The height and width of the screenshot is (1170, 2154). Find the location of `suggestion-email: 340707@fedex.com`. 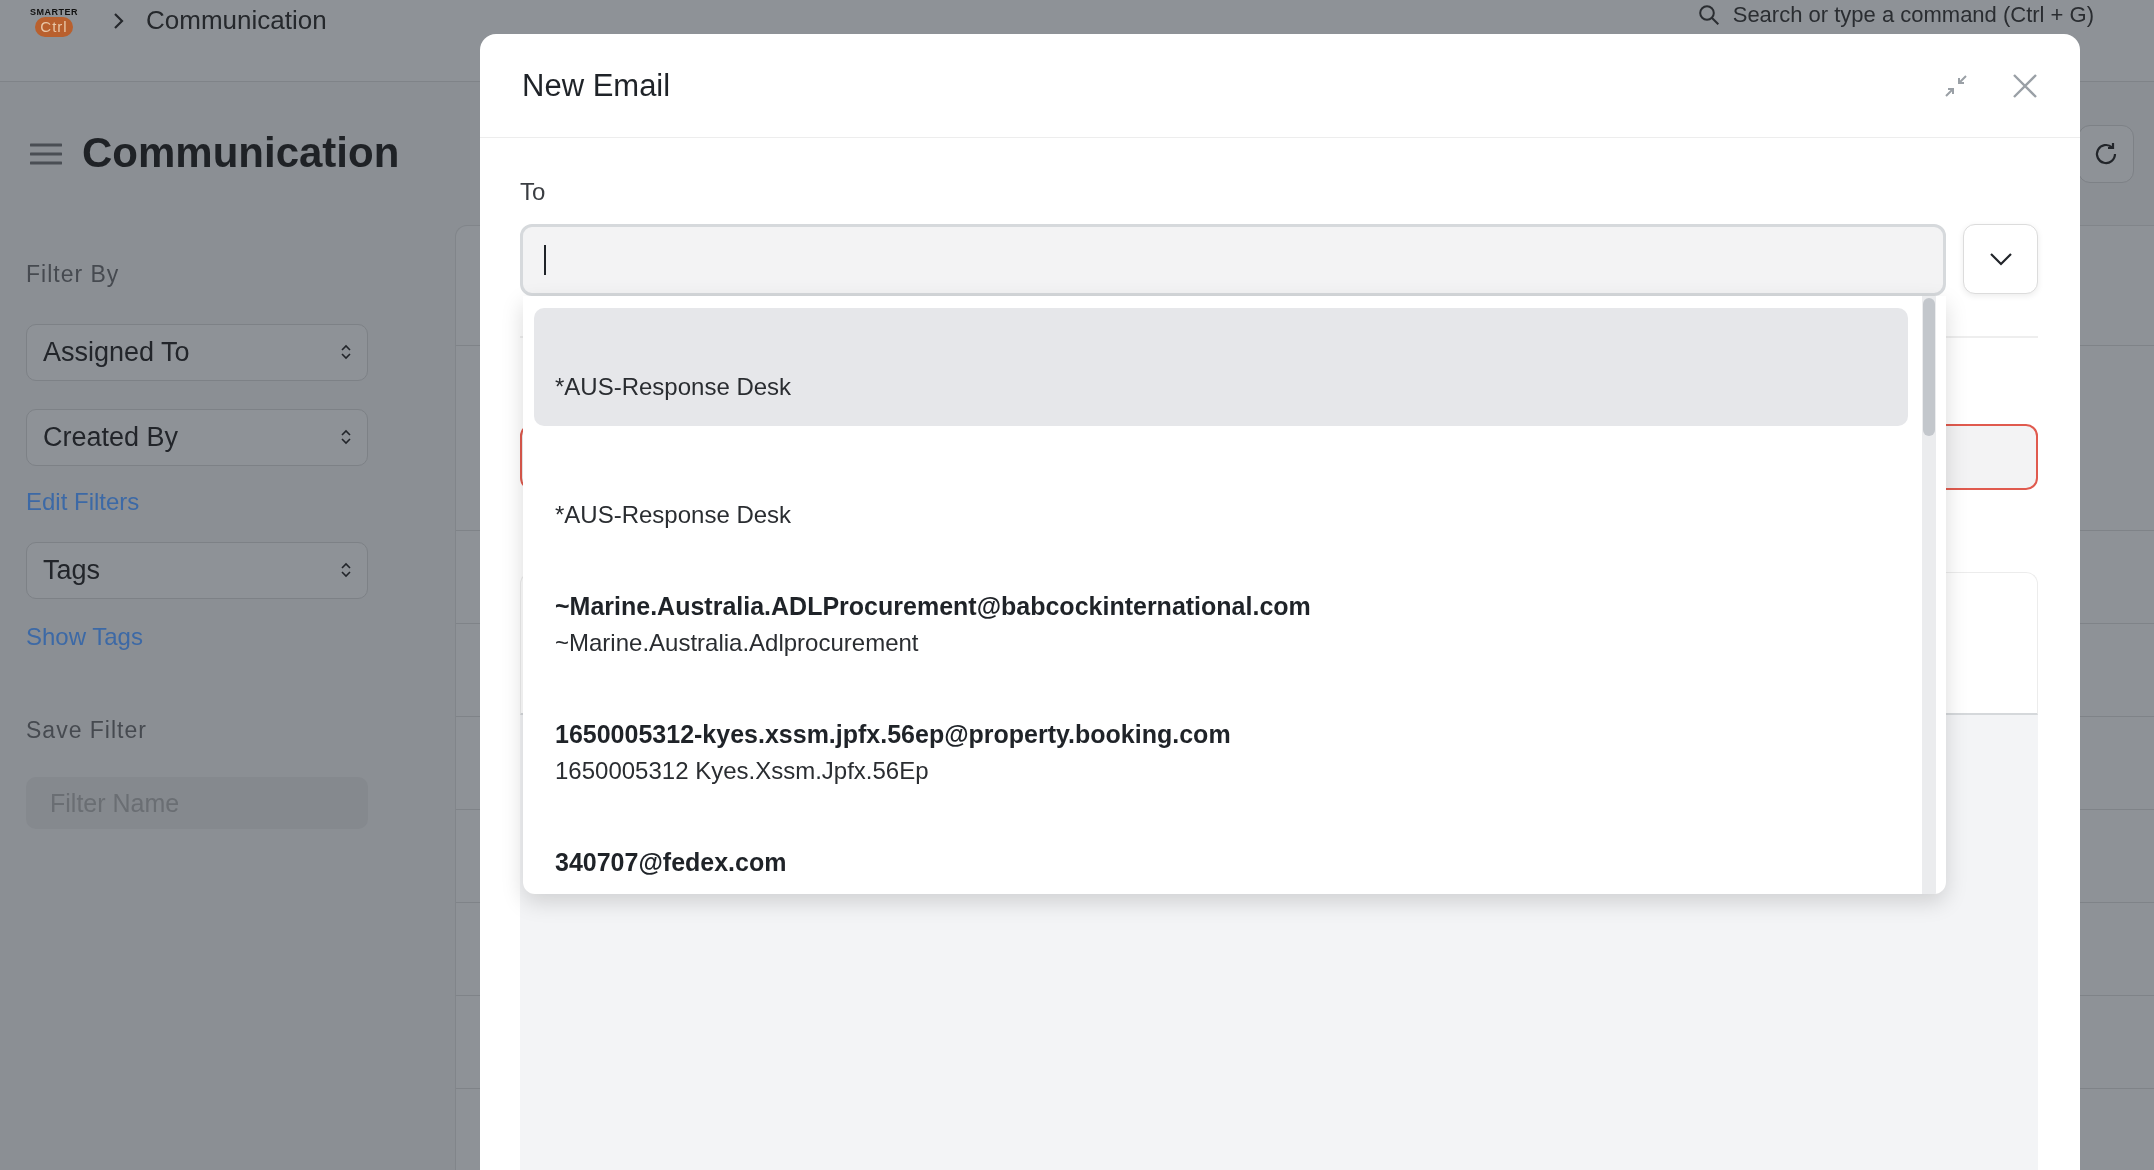

suggestion-email: 340707@fedex.com is located at coordinates (671, 862).